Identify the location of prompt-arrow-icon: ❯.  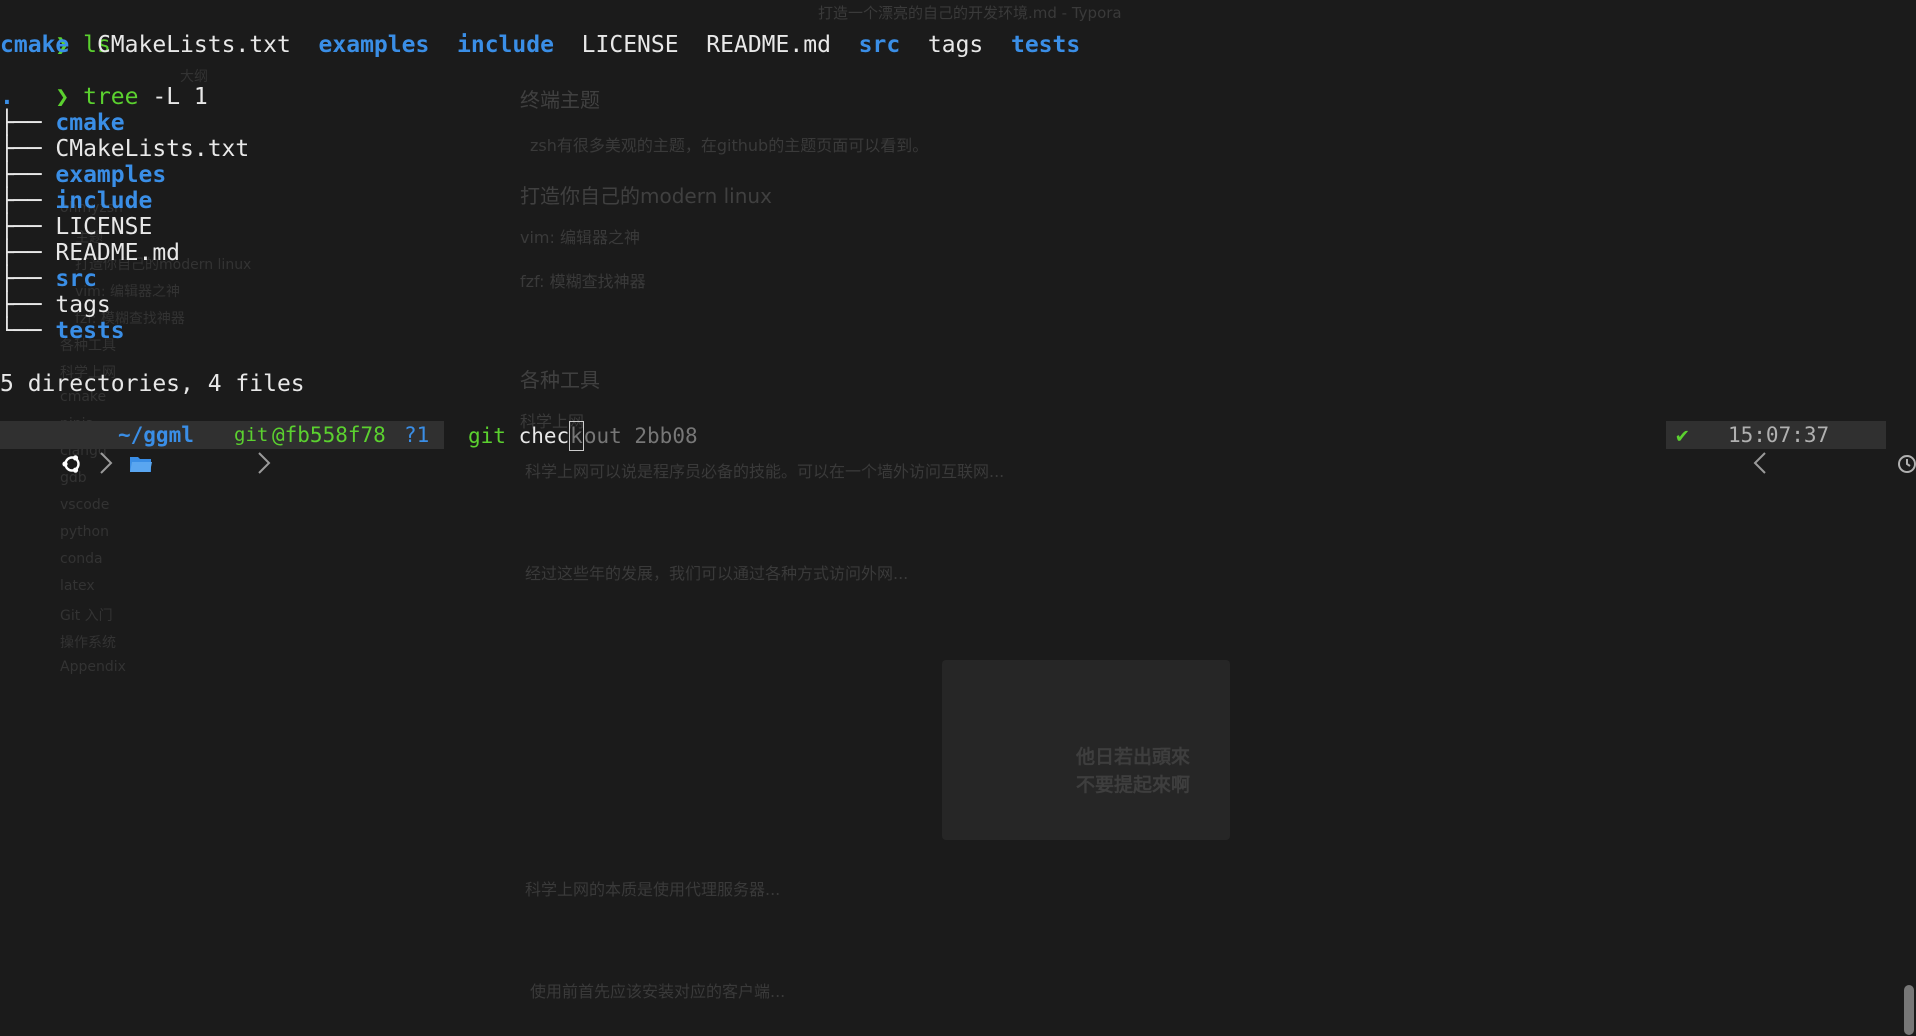
(62, 97).